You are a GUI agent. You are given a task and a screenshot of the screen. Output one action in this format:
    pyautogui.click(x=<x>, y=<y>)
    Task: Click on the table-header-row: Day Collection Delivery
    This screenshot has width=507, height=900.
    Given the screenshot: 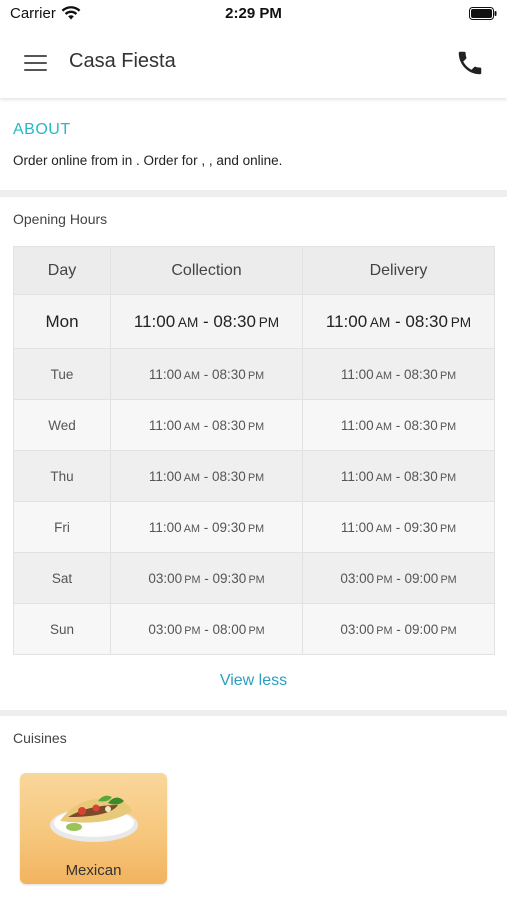 What is the action you would take?
    pyautogui.click(x=254, y=270)
    